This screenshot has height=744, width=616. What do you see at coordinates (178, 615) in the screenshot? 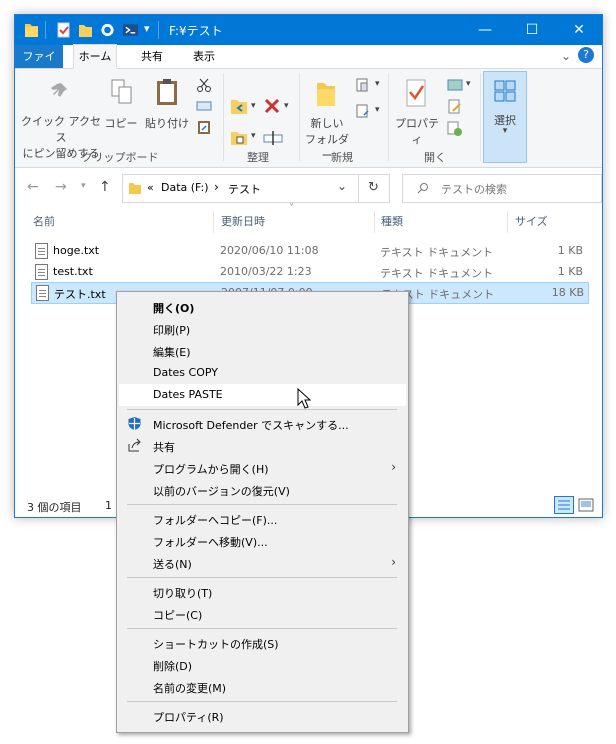
I see `menu-item-label: コピー(C)` at bounding box center [178, 615].